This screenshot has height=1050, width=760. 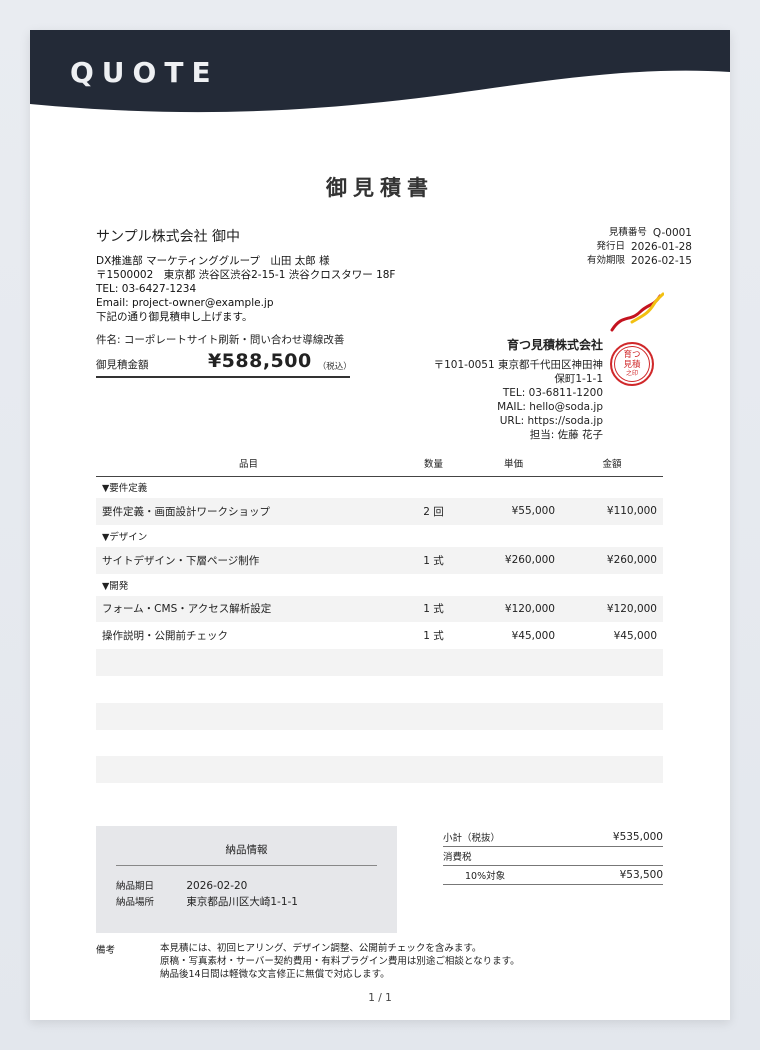 What do you see at coordinates (248, 511) in the screenshot?
I see `row-item: 要件定義・画面設計ワークショップ` at bounding box center [248, 511].